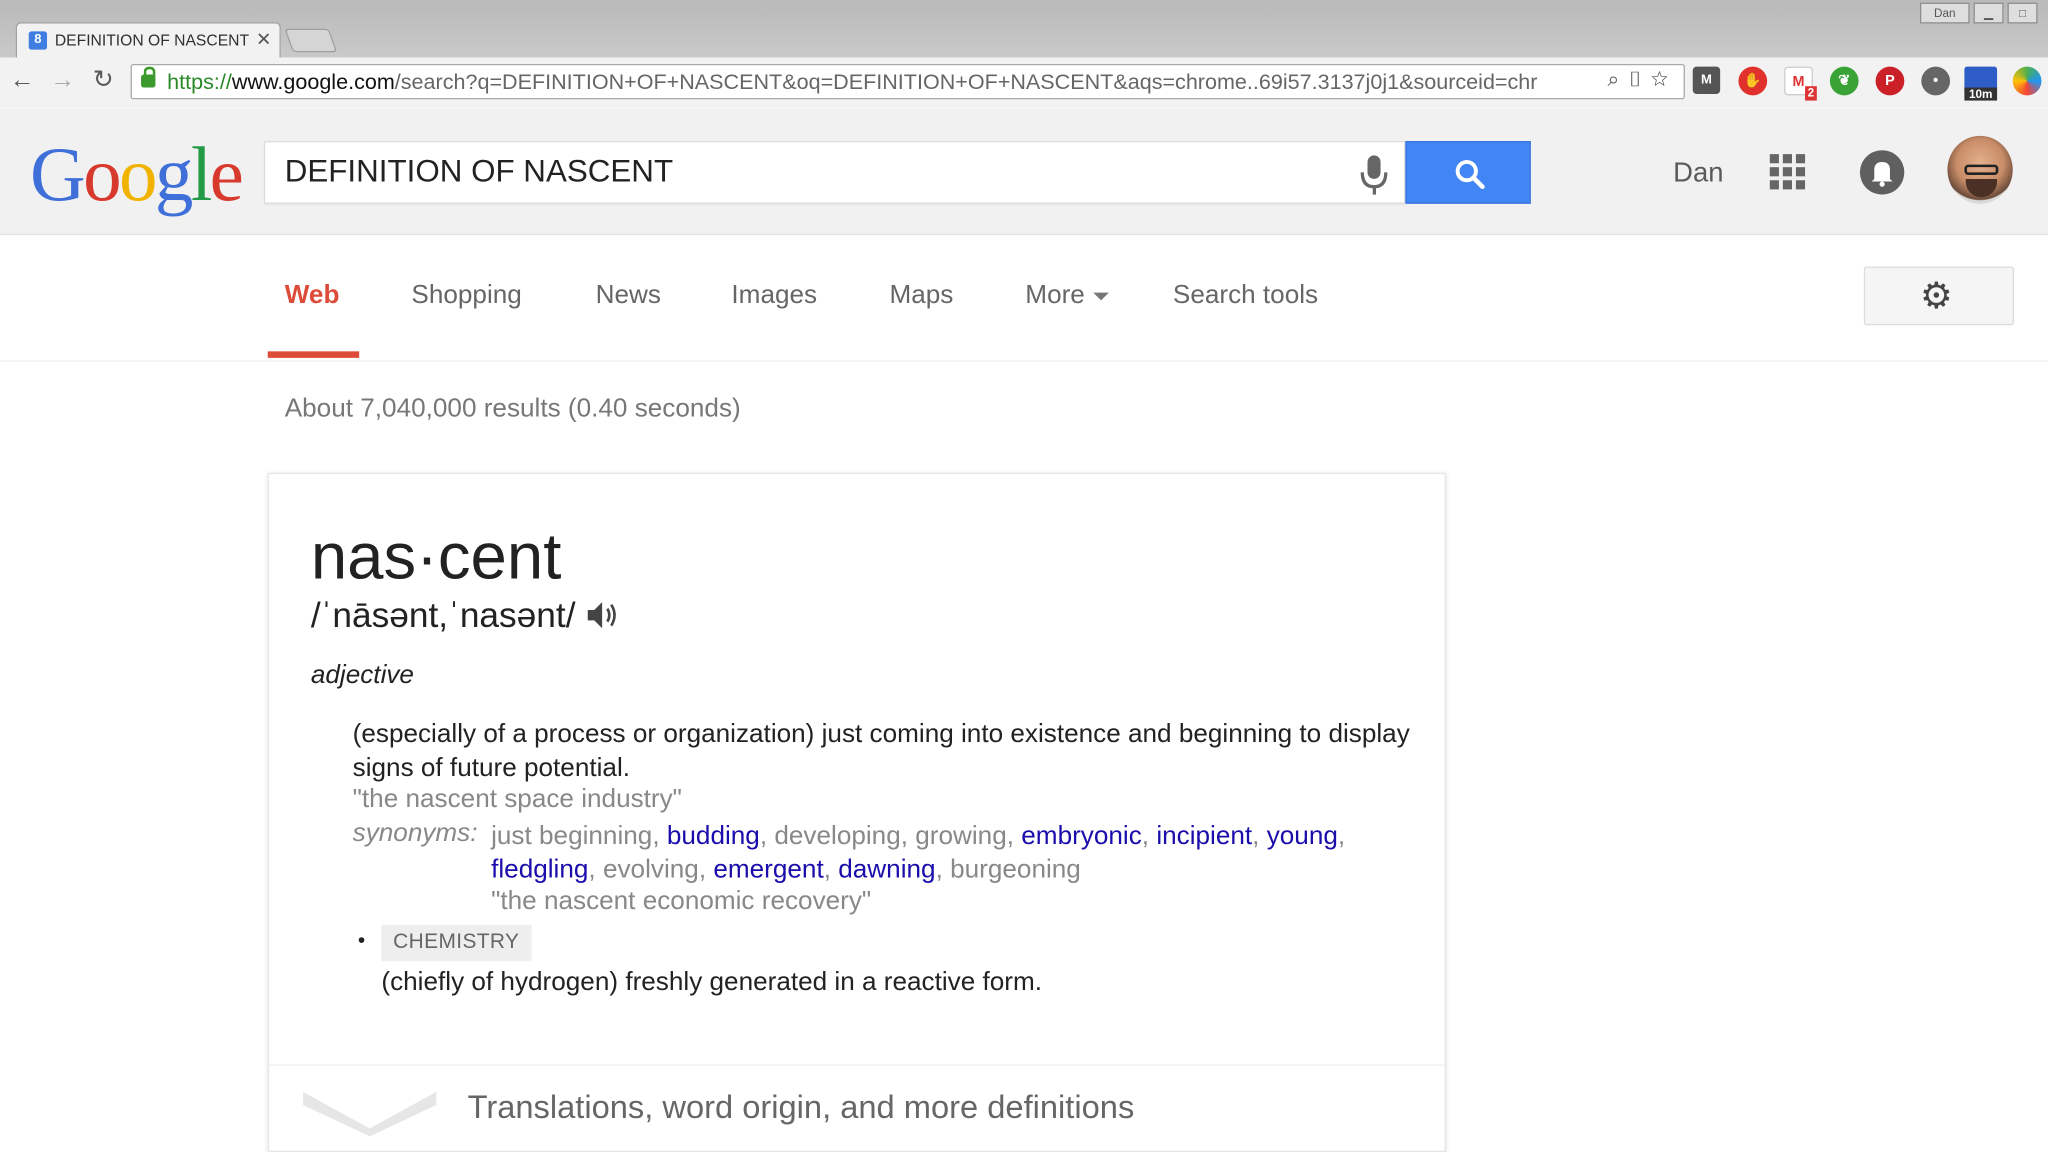  What do you see at coordinates (1081, 836) in the screenshot?
I see `synonym-link: embryonic` at bounding box center [1081, 836].